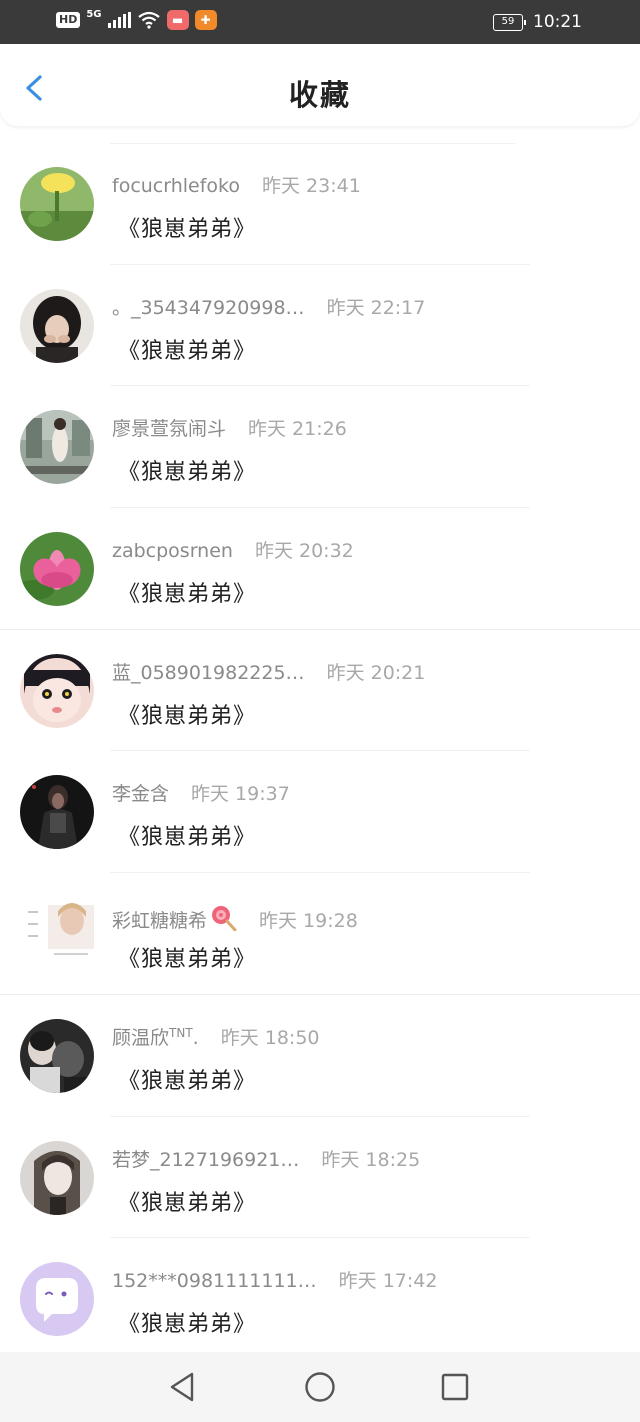 The image size is (640, 1422). What do you see at coordinates (160, 921) in the screenshot?
I see `user-name: 彩虹糖糖希` at bounding box center [160, 921].